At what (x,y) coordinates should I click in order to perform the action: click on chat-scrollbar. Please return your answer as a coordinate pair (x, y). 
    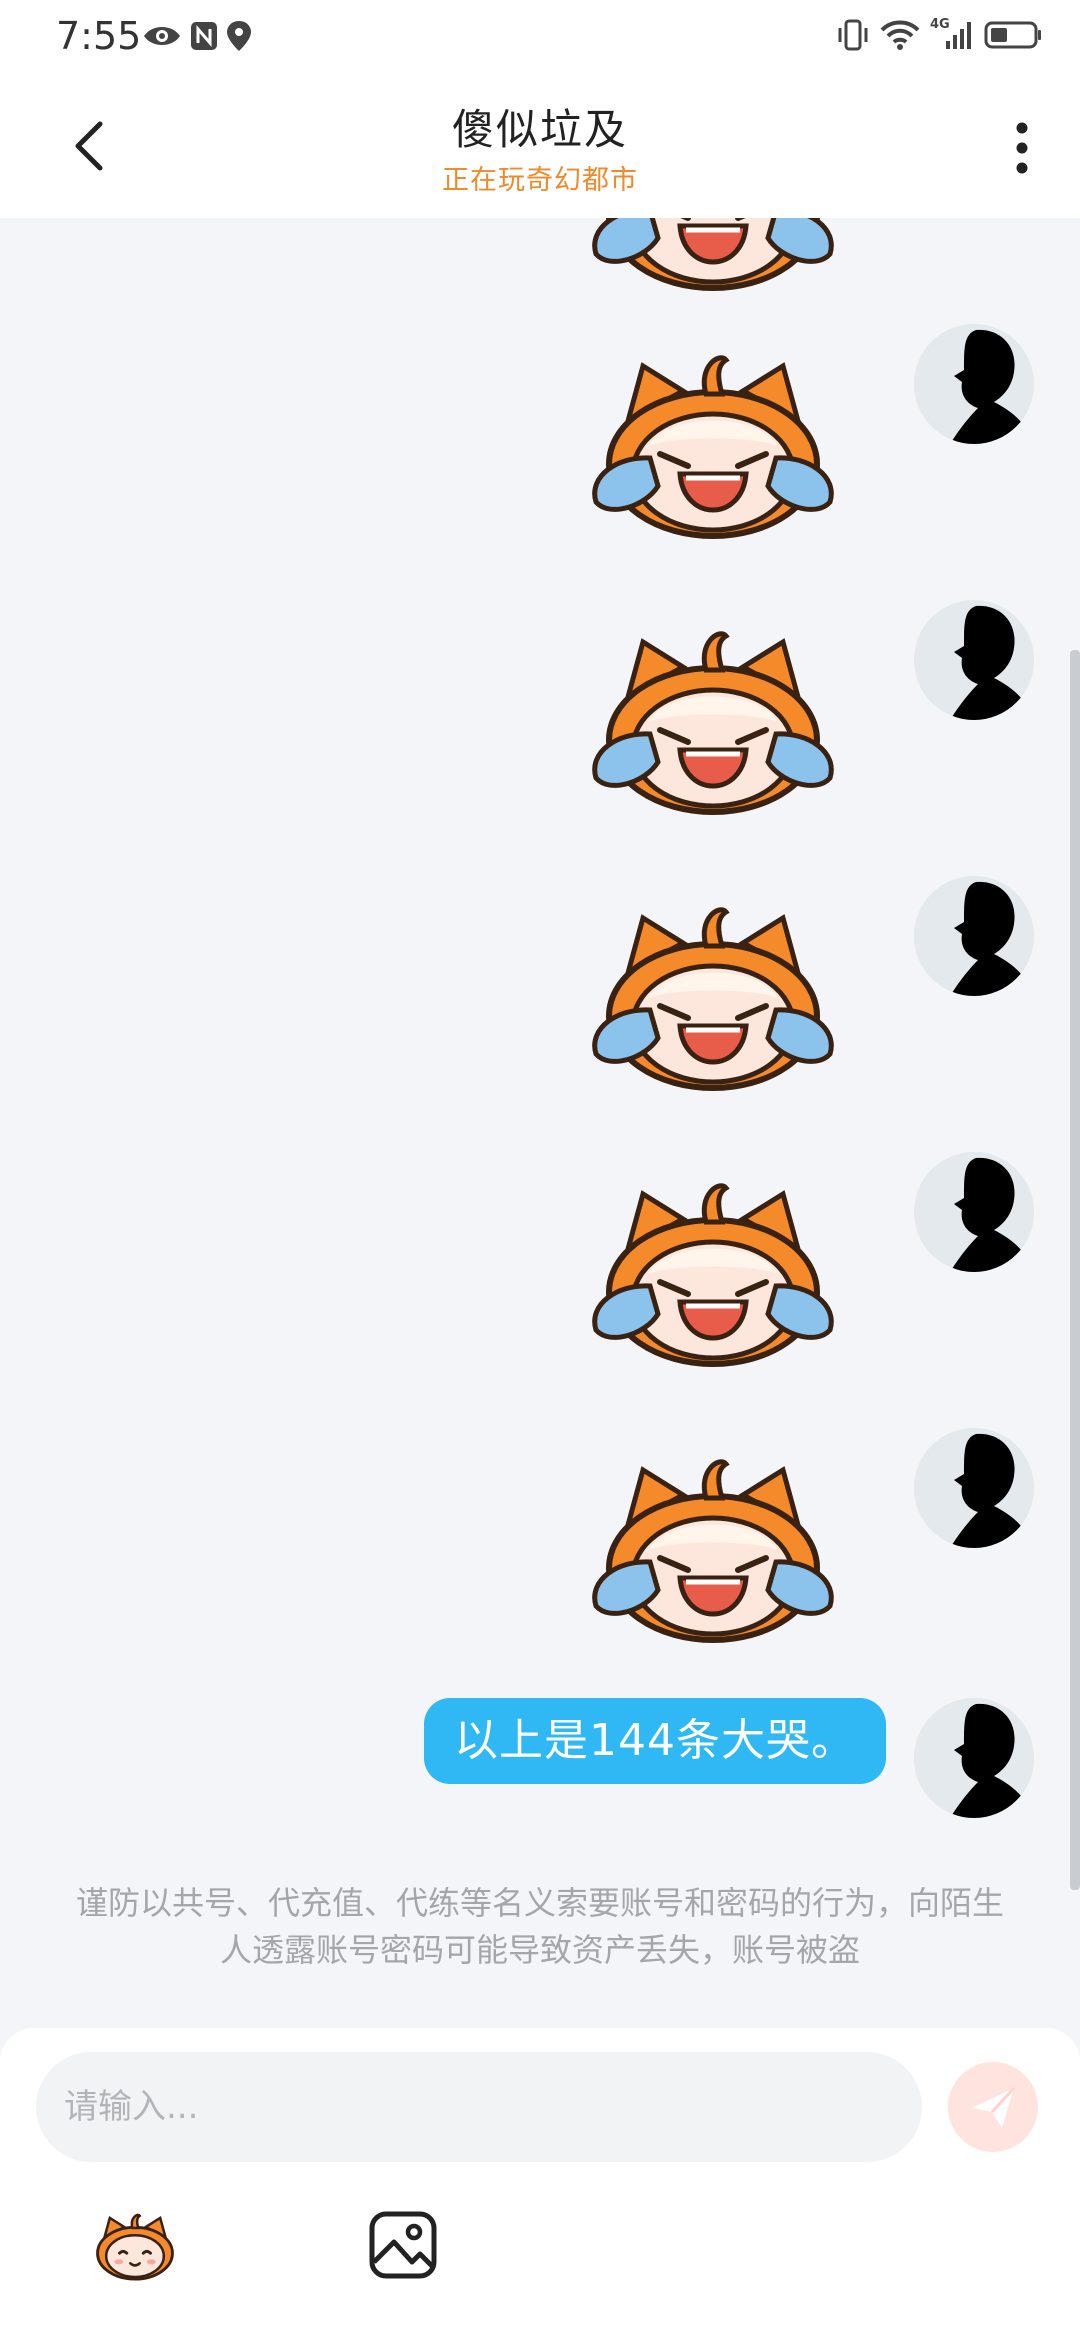
    Looking at the image, I should click on (1075, 1270).